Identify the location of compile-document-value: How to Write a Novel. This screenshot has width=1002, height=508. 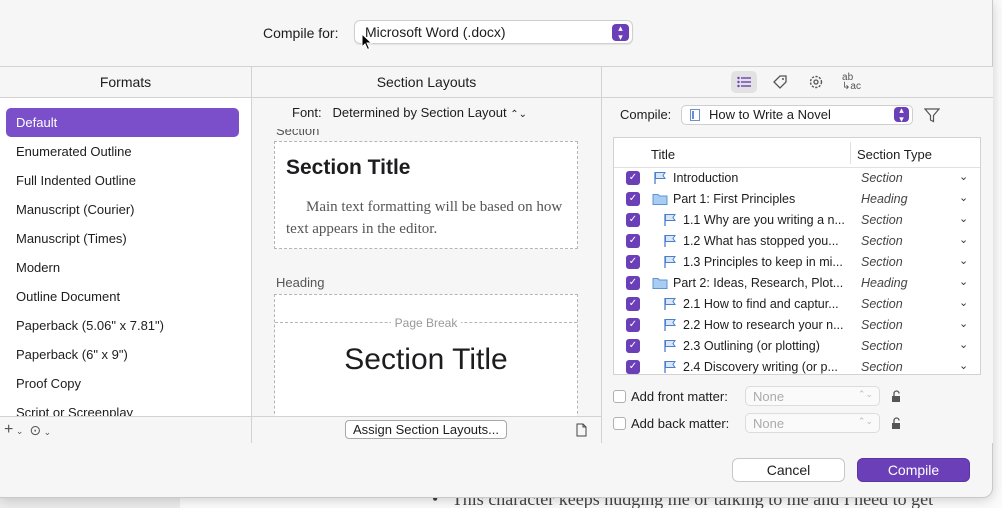
(770, 114).